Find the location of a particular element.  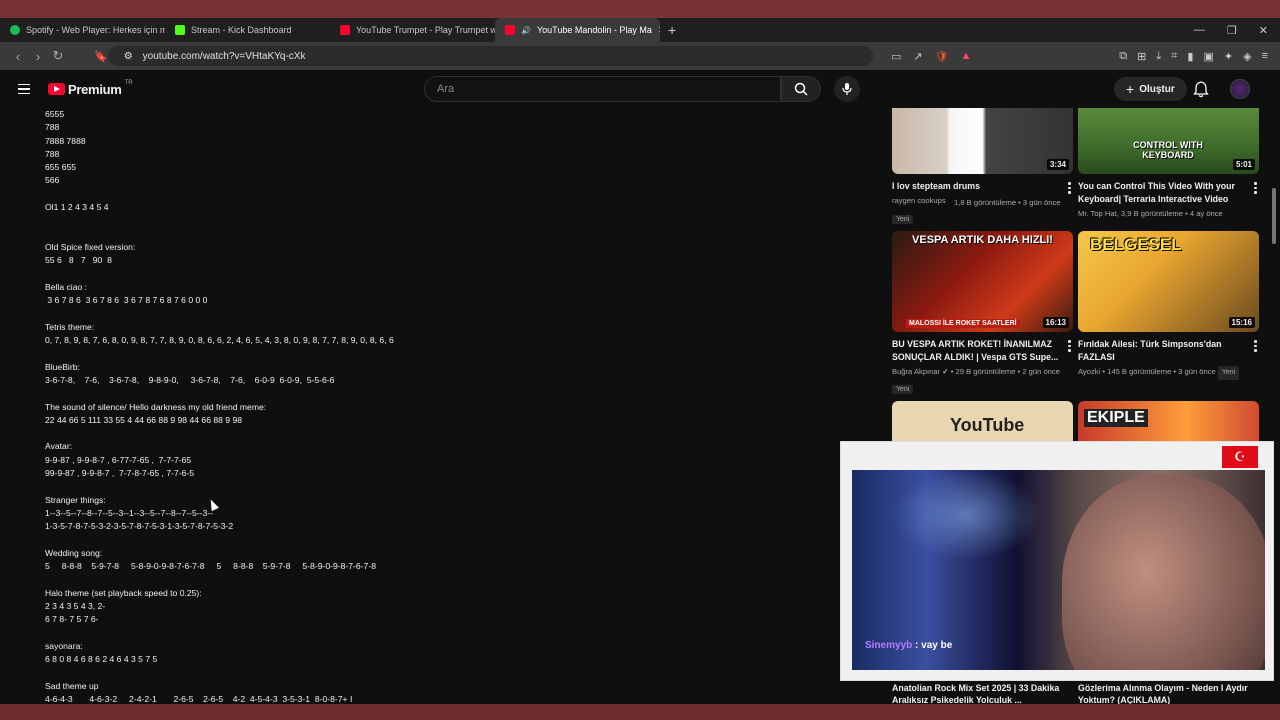

search-button is located at coordinates (801, 89).